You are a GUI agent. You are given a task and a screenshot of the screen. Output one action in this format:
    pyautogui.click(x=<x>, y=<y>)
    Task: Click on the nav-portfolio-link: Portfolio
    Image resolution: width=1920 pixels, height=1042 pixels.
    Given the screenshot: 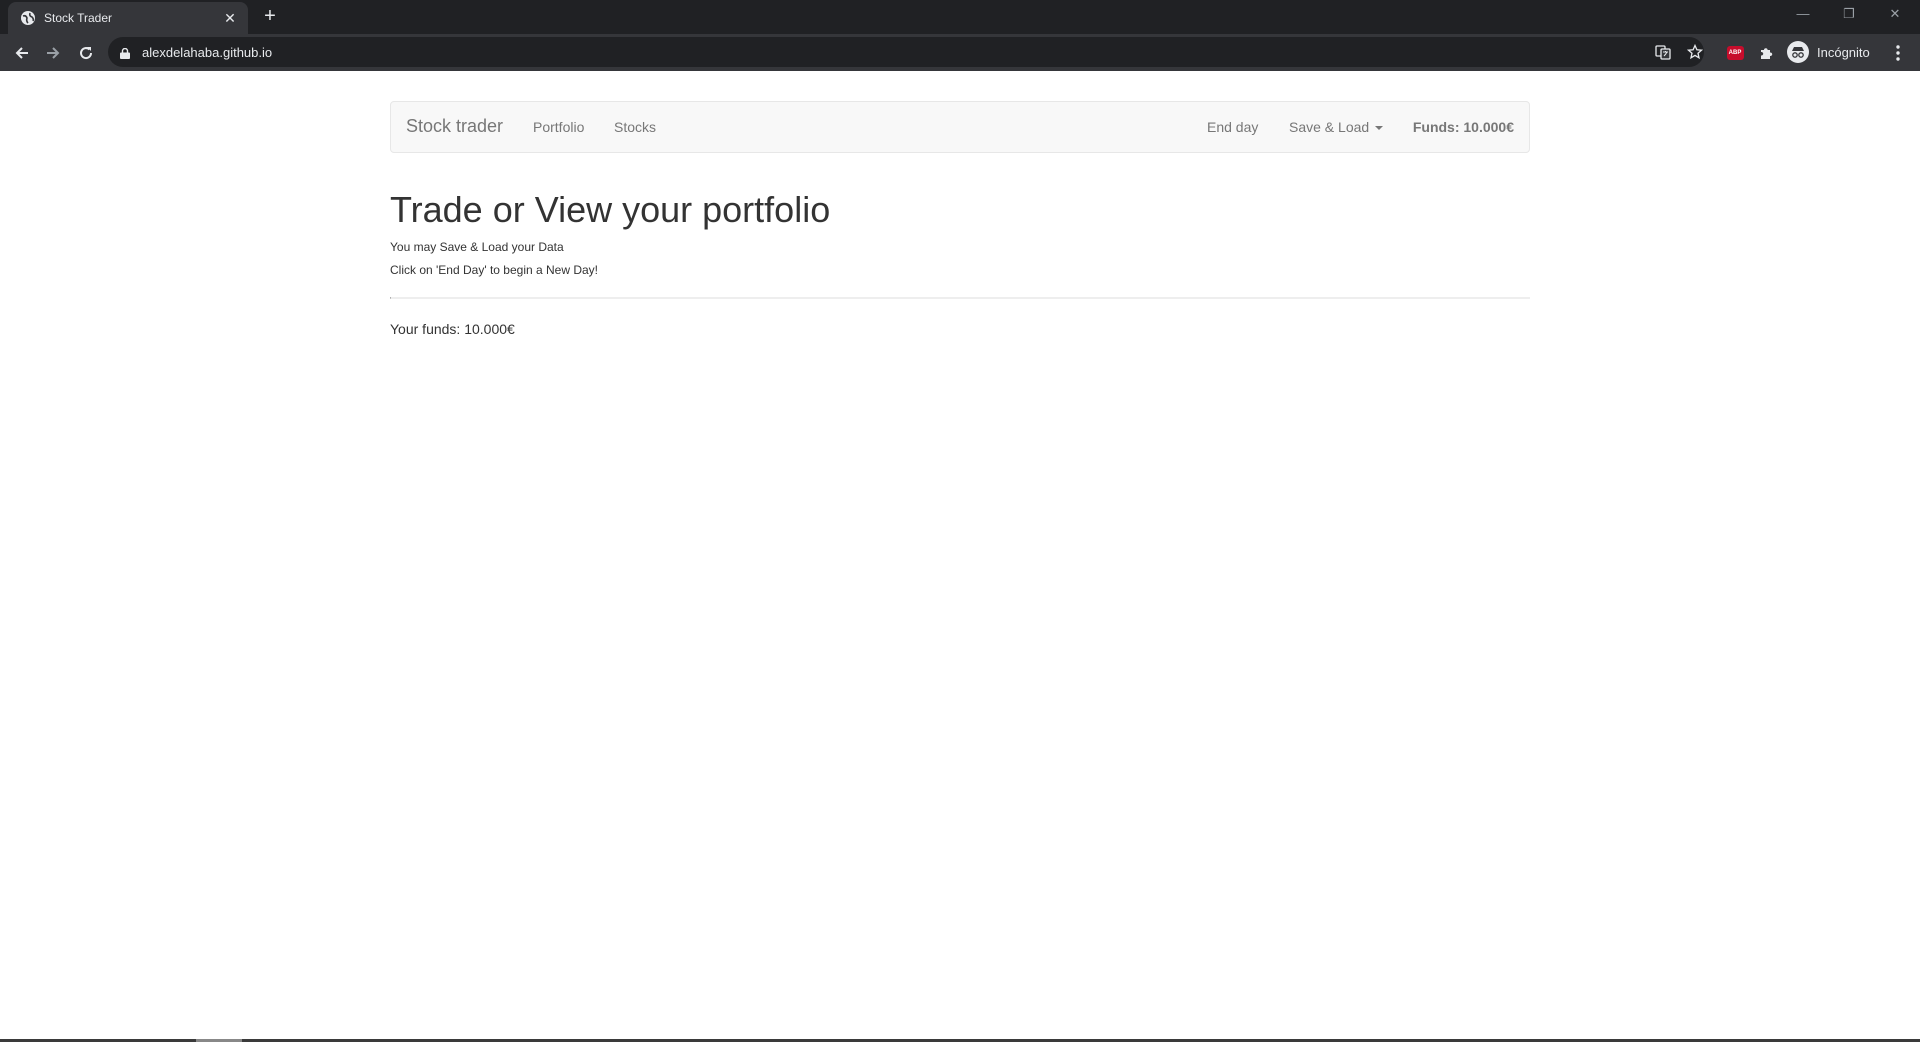 What is the action you would take?
    pyautogui.click(x=558, y=127)
    